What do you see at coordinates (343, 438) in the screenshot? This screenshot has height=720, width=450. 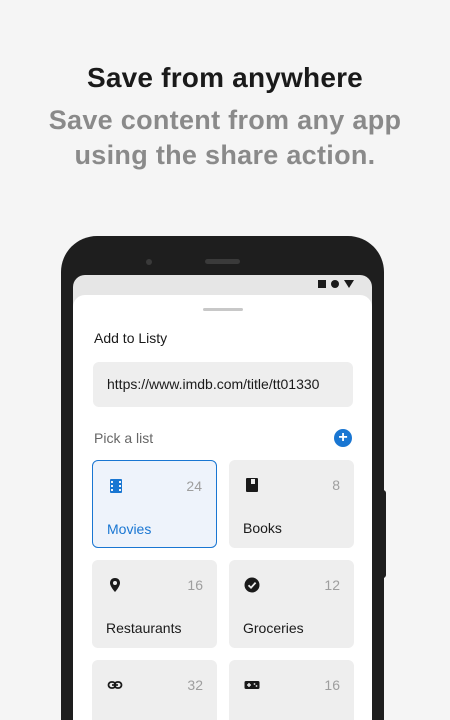 I see `add-list-button: +` at bounding box center [343, 438].